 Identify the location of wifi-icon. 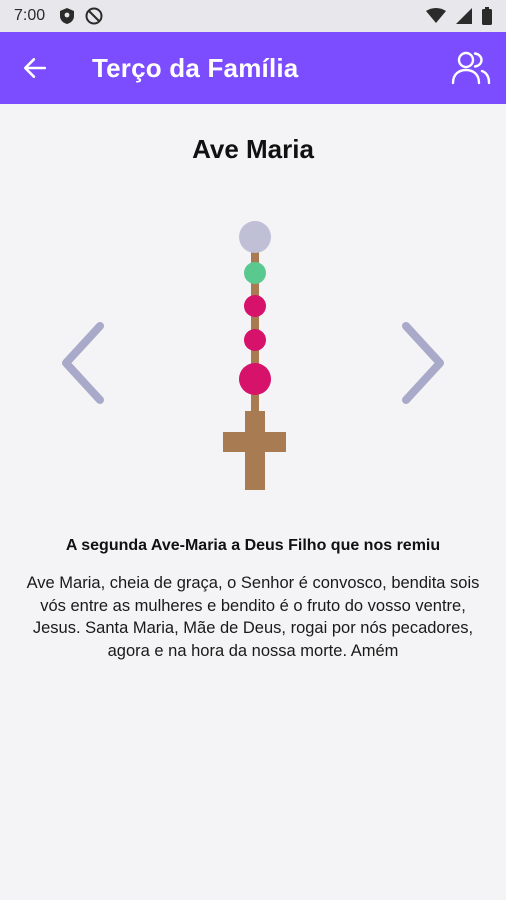
(436, 15).